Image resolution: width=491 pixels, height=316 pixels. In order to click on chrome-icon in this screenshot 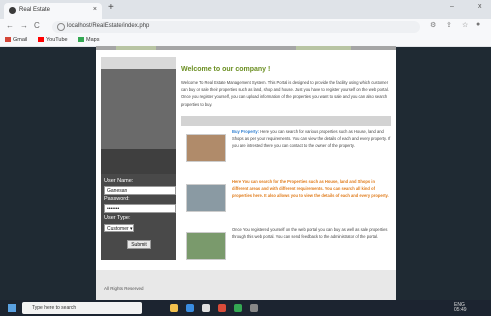, I will do `click(222, 308)`.